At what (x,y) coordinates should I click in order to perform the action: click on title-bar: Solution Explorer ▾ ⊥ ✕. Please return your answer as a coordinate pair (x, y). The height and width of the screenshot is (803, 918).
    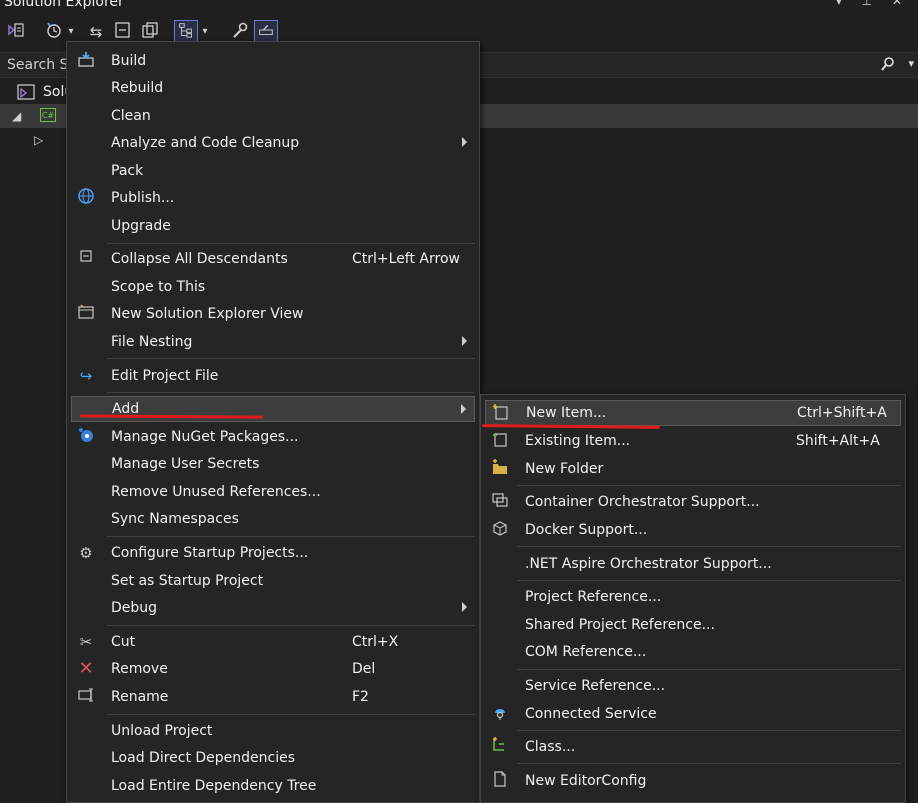
    Looking at the image, I should click on (459, 6).